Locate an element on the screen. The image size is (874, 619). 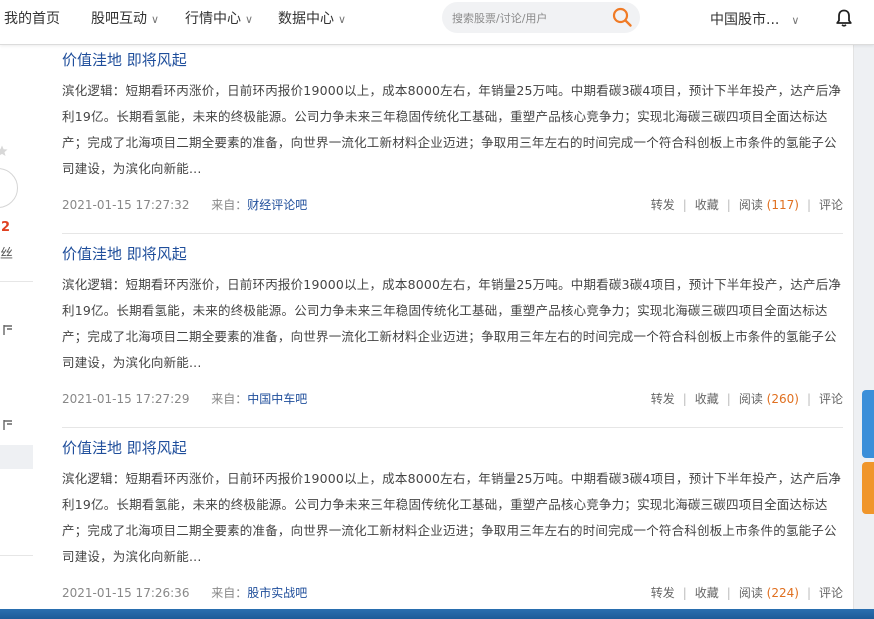
post-actions: 转发 | 收藏 | 阅读 (224) | 评论 is located at coordinates (747, 593).